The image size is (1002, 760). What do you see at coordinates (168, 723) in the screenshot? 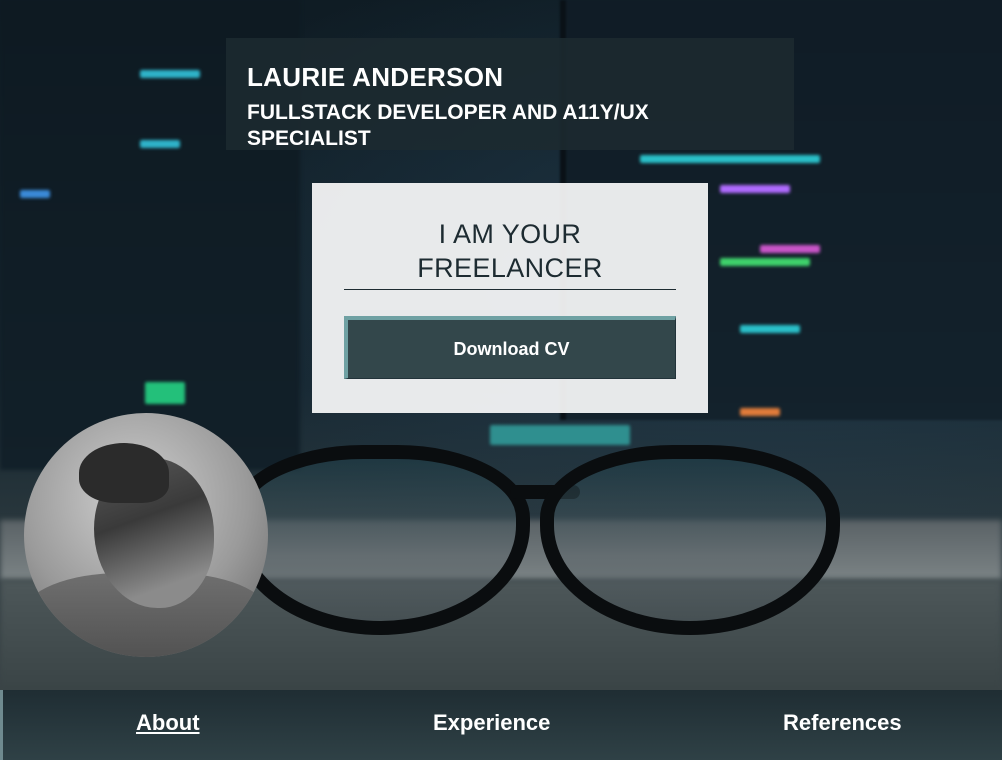
I see `nav-item-about: About` at bounding box center [168, 723].